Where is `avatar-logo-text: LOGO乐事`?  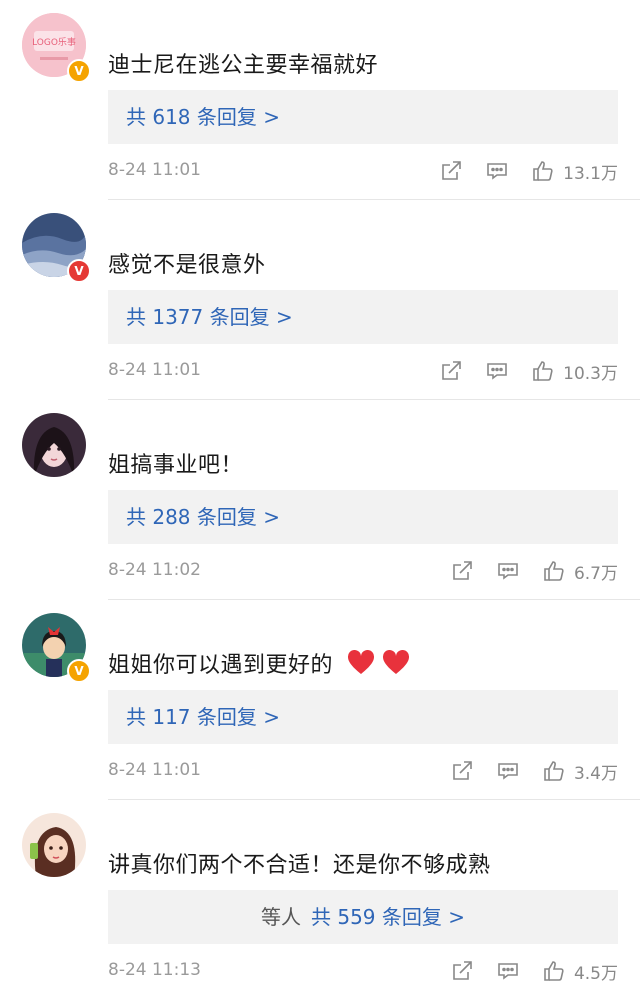 avatar-logo-text: LOGO乐事 is located at coordinates (54, 42).